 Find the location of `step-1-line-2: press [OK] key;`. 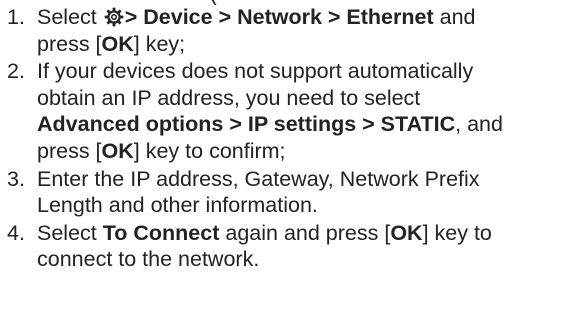

step-1-line-2: press [OK] key; is located at coordinates (111, 43).